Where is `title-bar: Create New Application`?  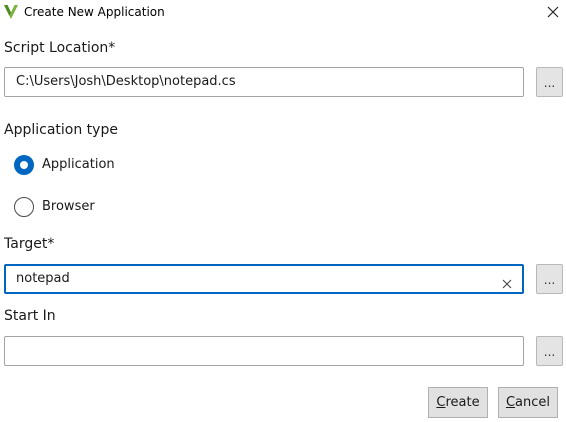 title-bar: Create New Application is located at coordinates (283, 12).